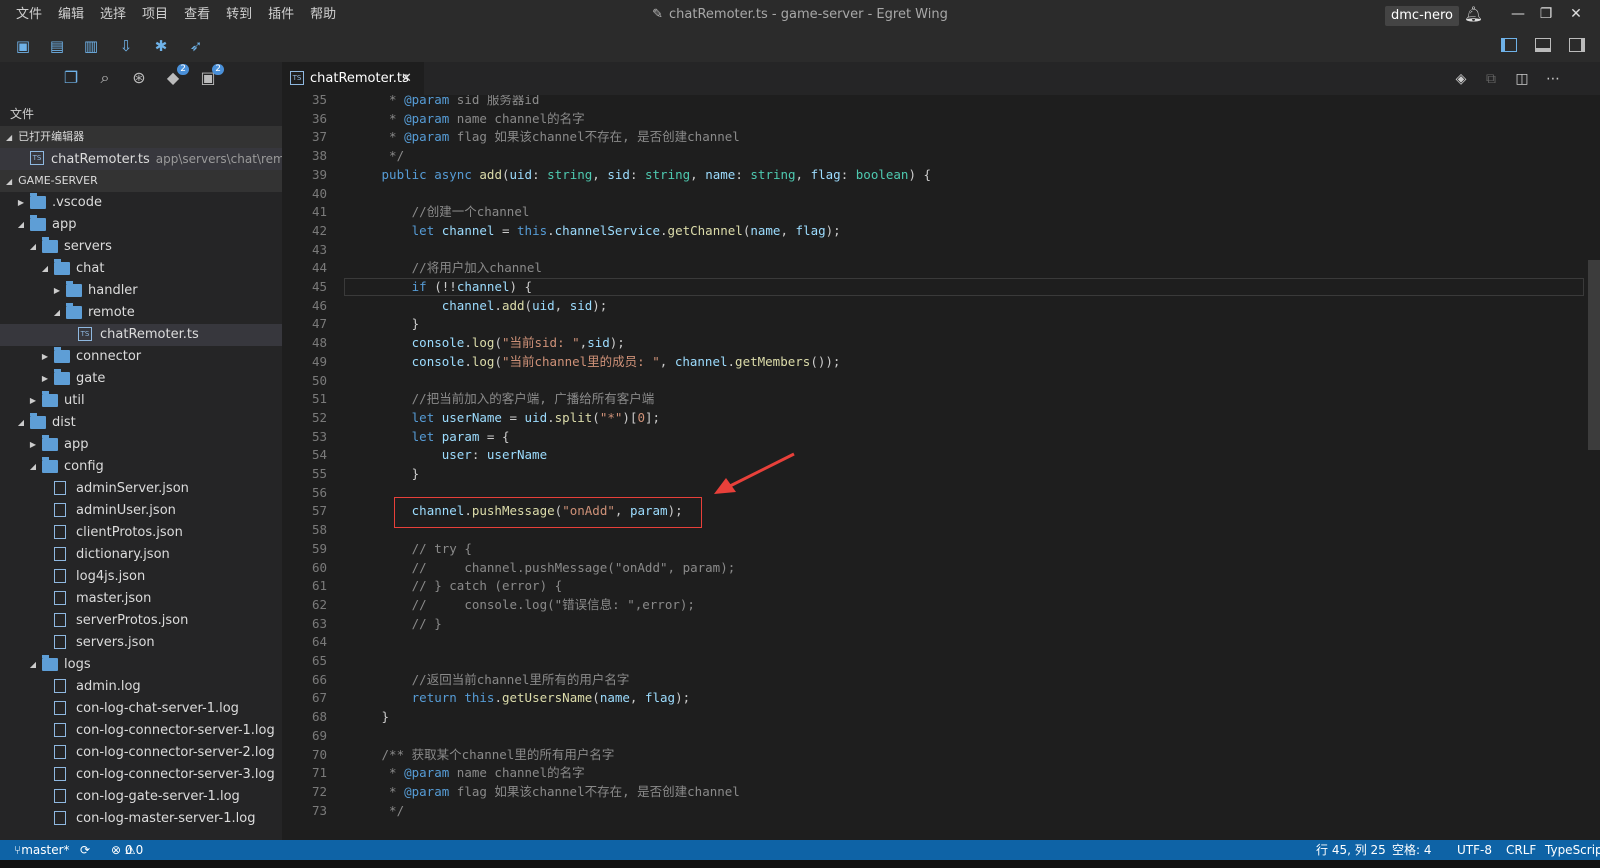 The image size is (1600, 868). I want to click on eol-status: CRLF, so click(1521, 850).